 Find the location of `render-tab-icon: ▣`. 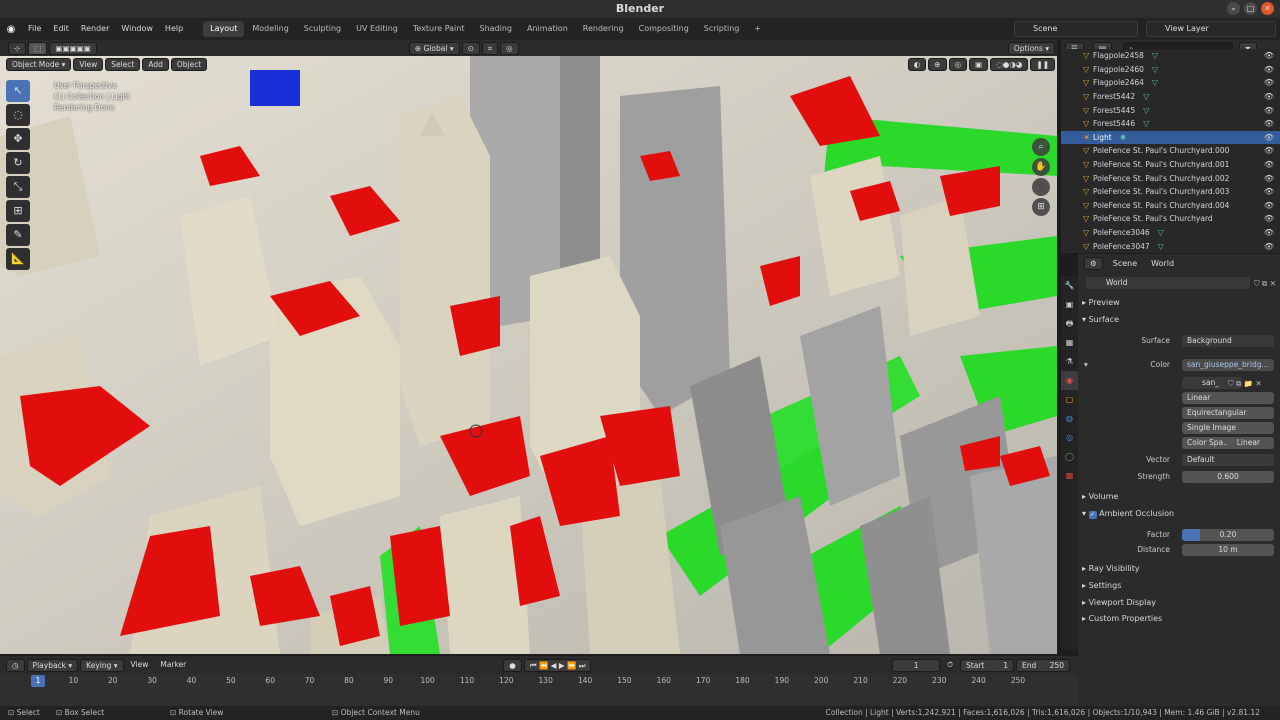

render-tab-icon: ▣ is located at coordinates (1069, 304).